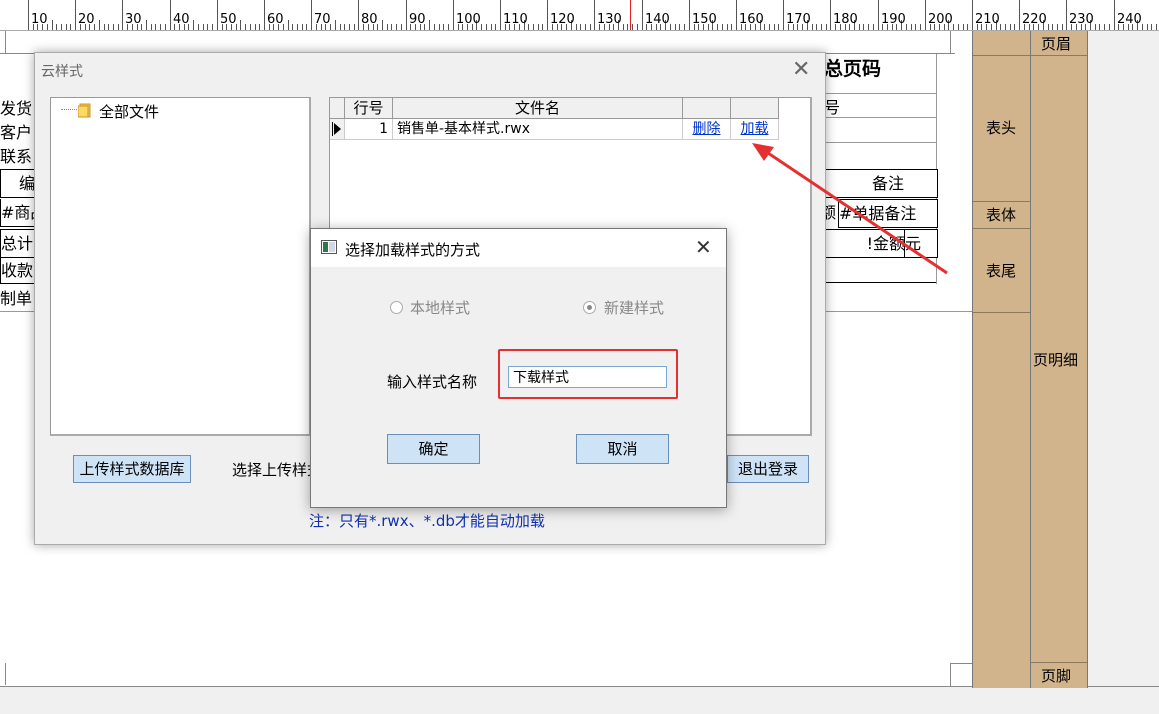  I want to click on field-receipt: 收款, so click(18, 270).